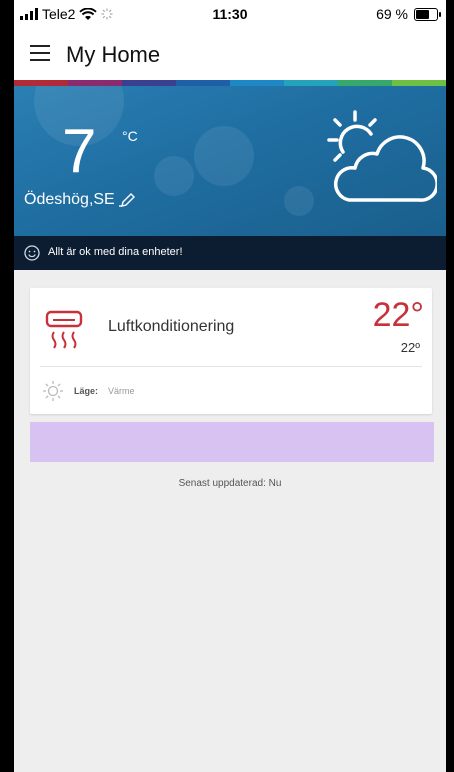 The height and width of the screenshot is (772, 454). Describe the element at coordinates (231, 351) in the screenshot. I see `device-card: Luftkonditionering 22° 22º Läge: Värme` at that location.